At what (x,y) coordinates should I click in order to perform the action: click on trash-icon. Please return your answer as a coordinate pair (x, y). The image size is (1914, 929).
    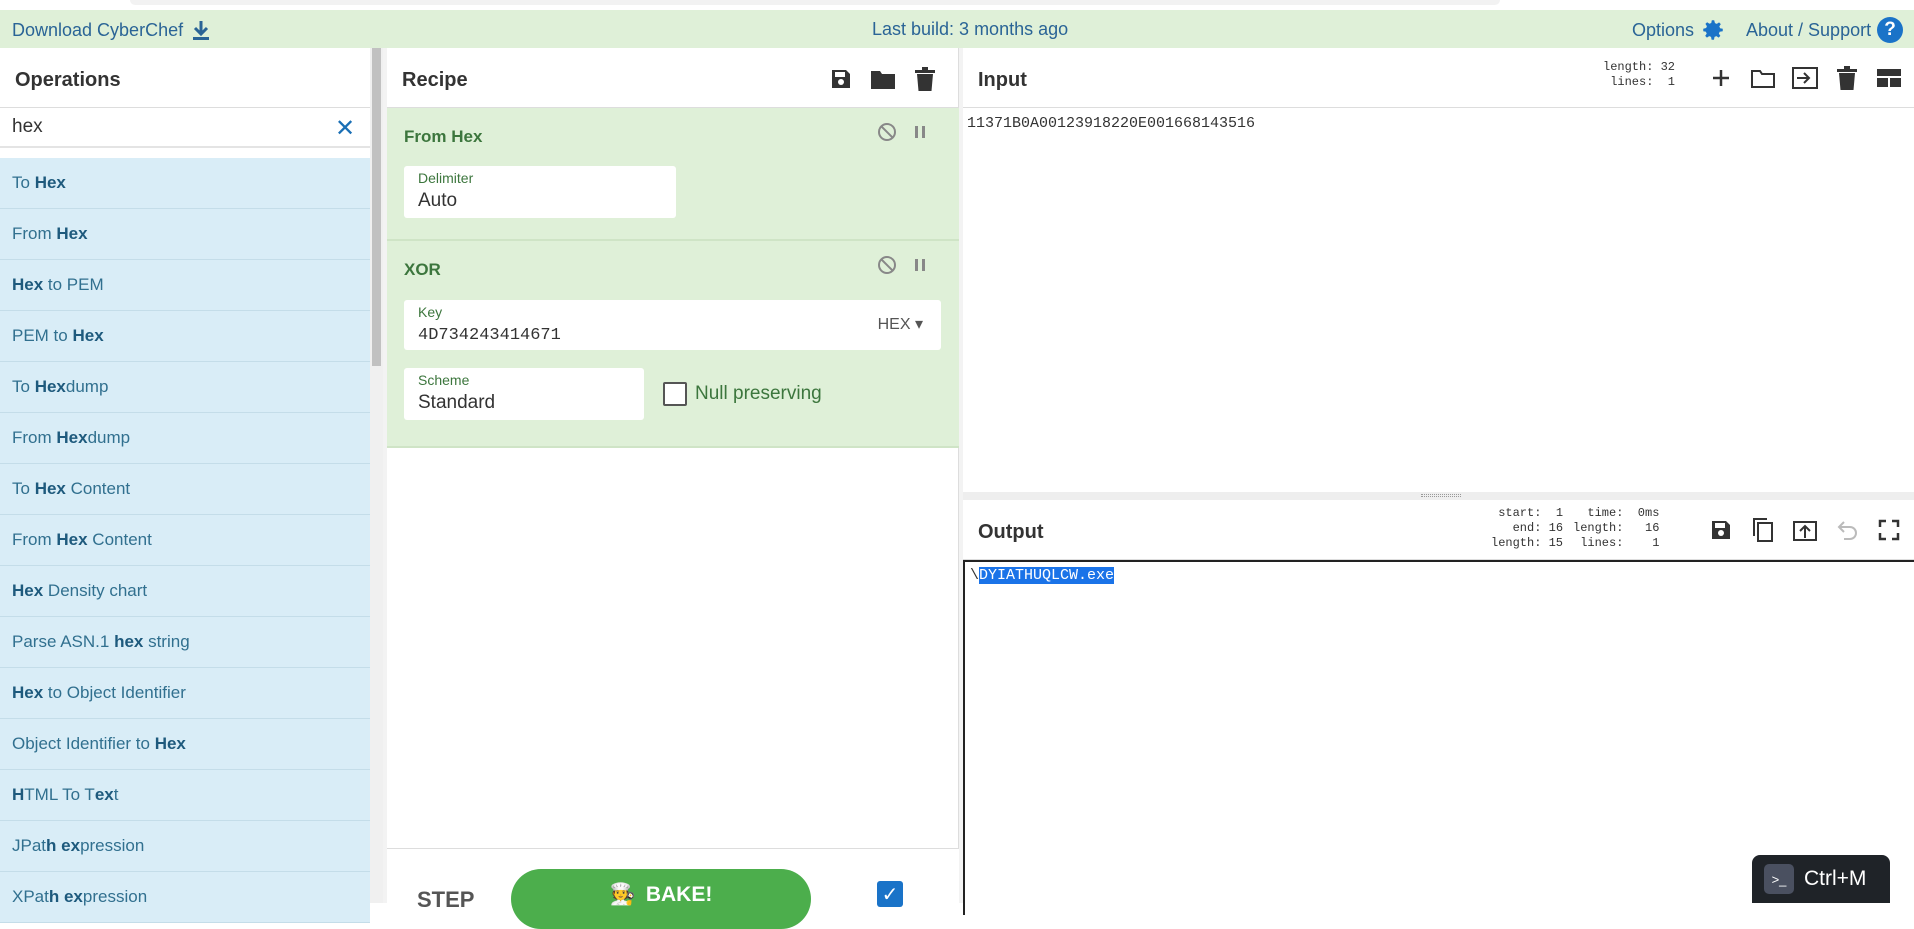
    Looking at the image, I should click on (925, 79).